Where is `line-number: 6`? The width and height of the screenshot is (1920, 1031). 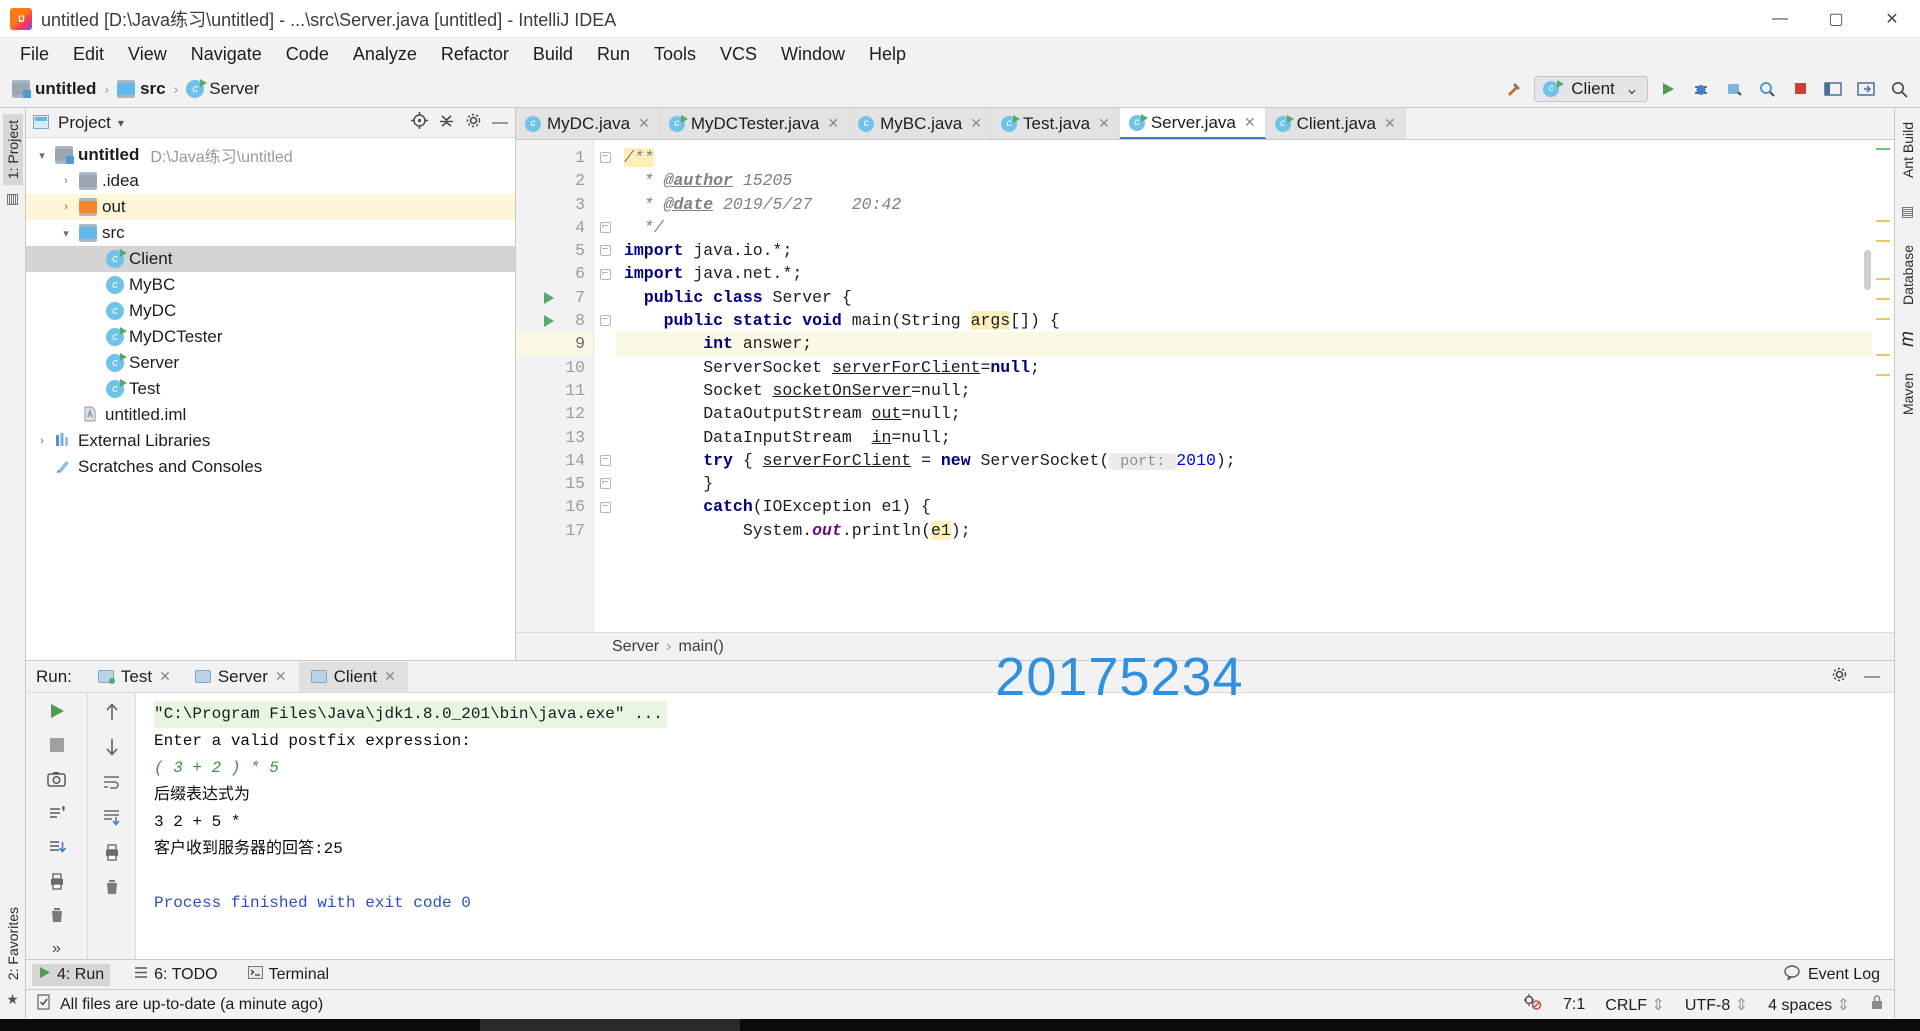
line-number: 6 is located at coordinates (554, 273).